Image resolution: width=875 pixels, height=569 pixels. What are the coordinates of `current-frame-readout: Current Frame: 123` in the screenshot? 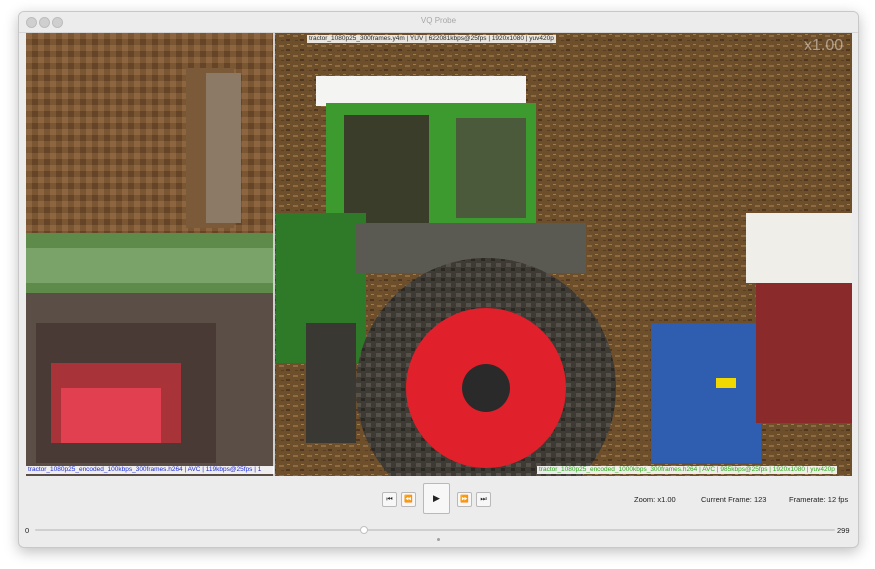 It's located at (733, 499).